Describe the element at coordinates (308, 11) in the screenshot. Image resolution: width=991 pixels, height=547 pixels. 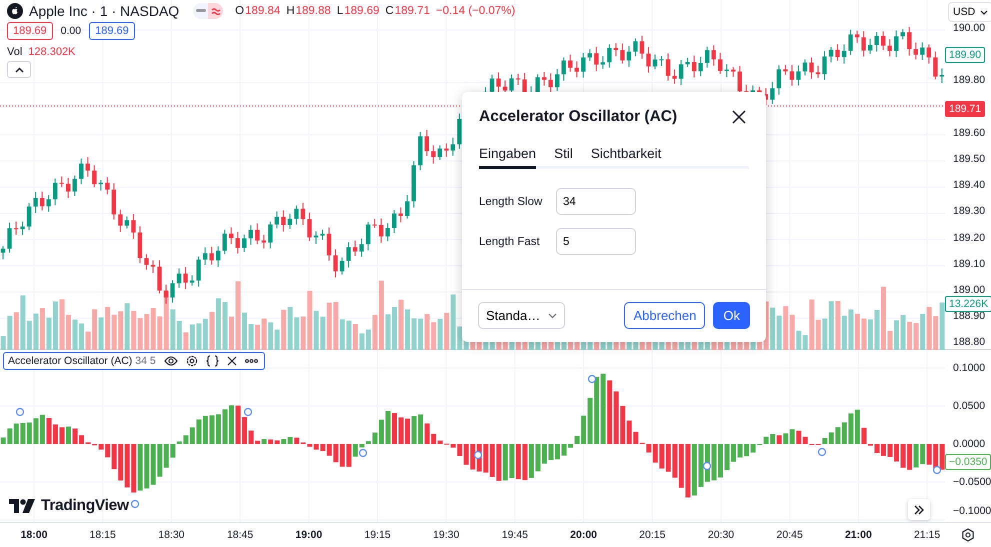
I see `ohlc-value: H 189.88` at that location.